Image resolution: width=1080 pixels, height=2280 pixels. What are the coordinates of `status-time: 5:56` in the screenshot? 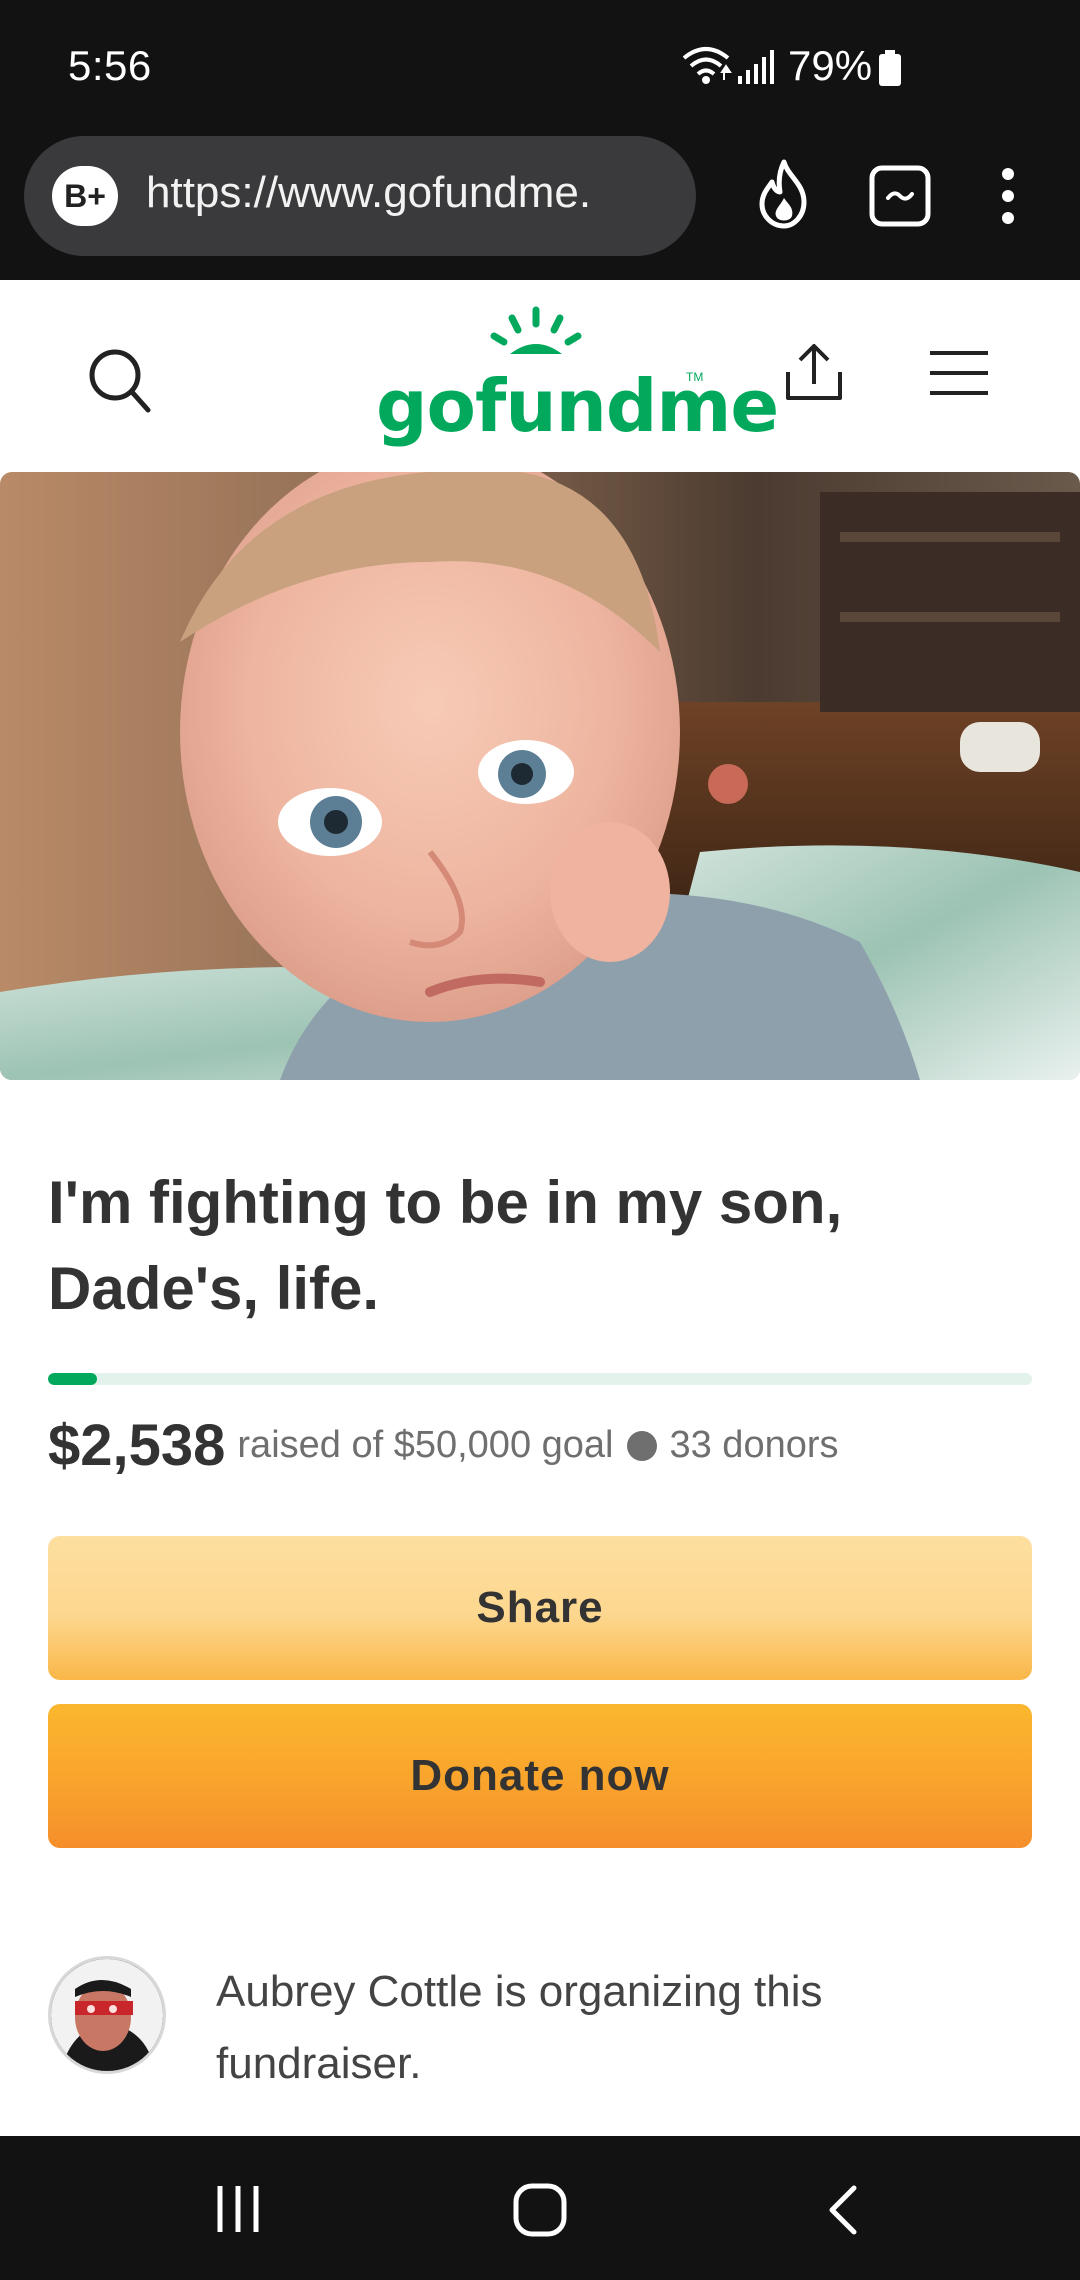 It's located at (110, 65).